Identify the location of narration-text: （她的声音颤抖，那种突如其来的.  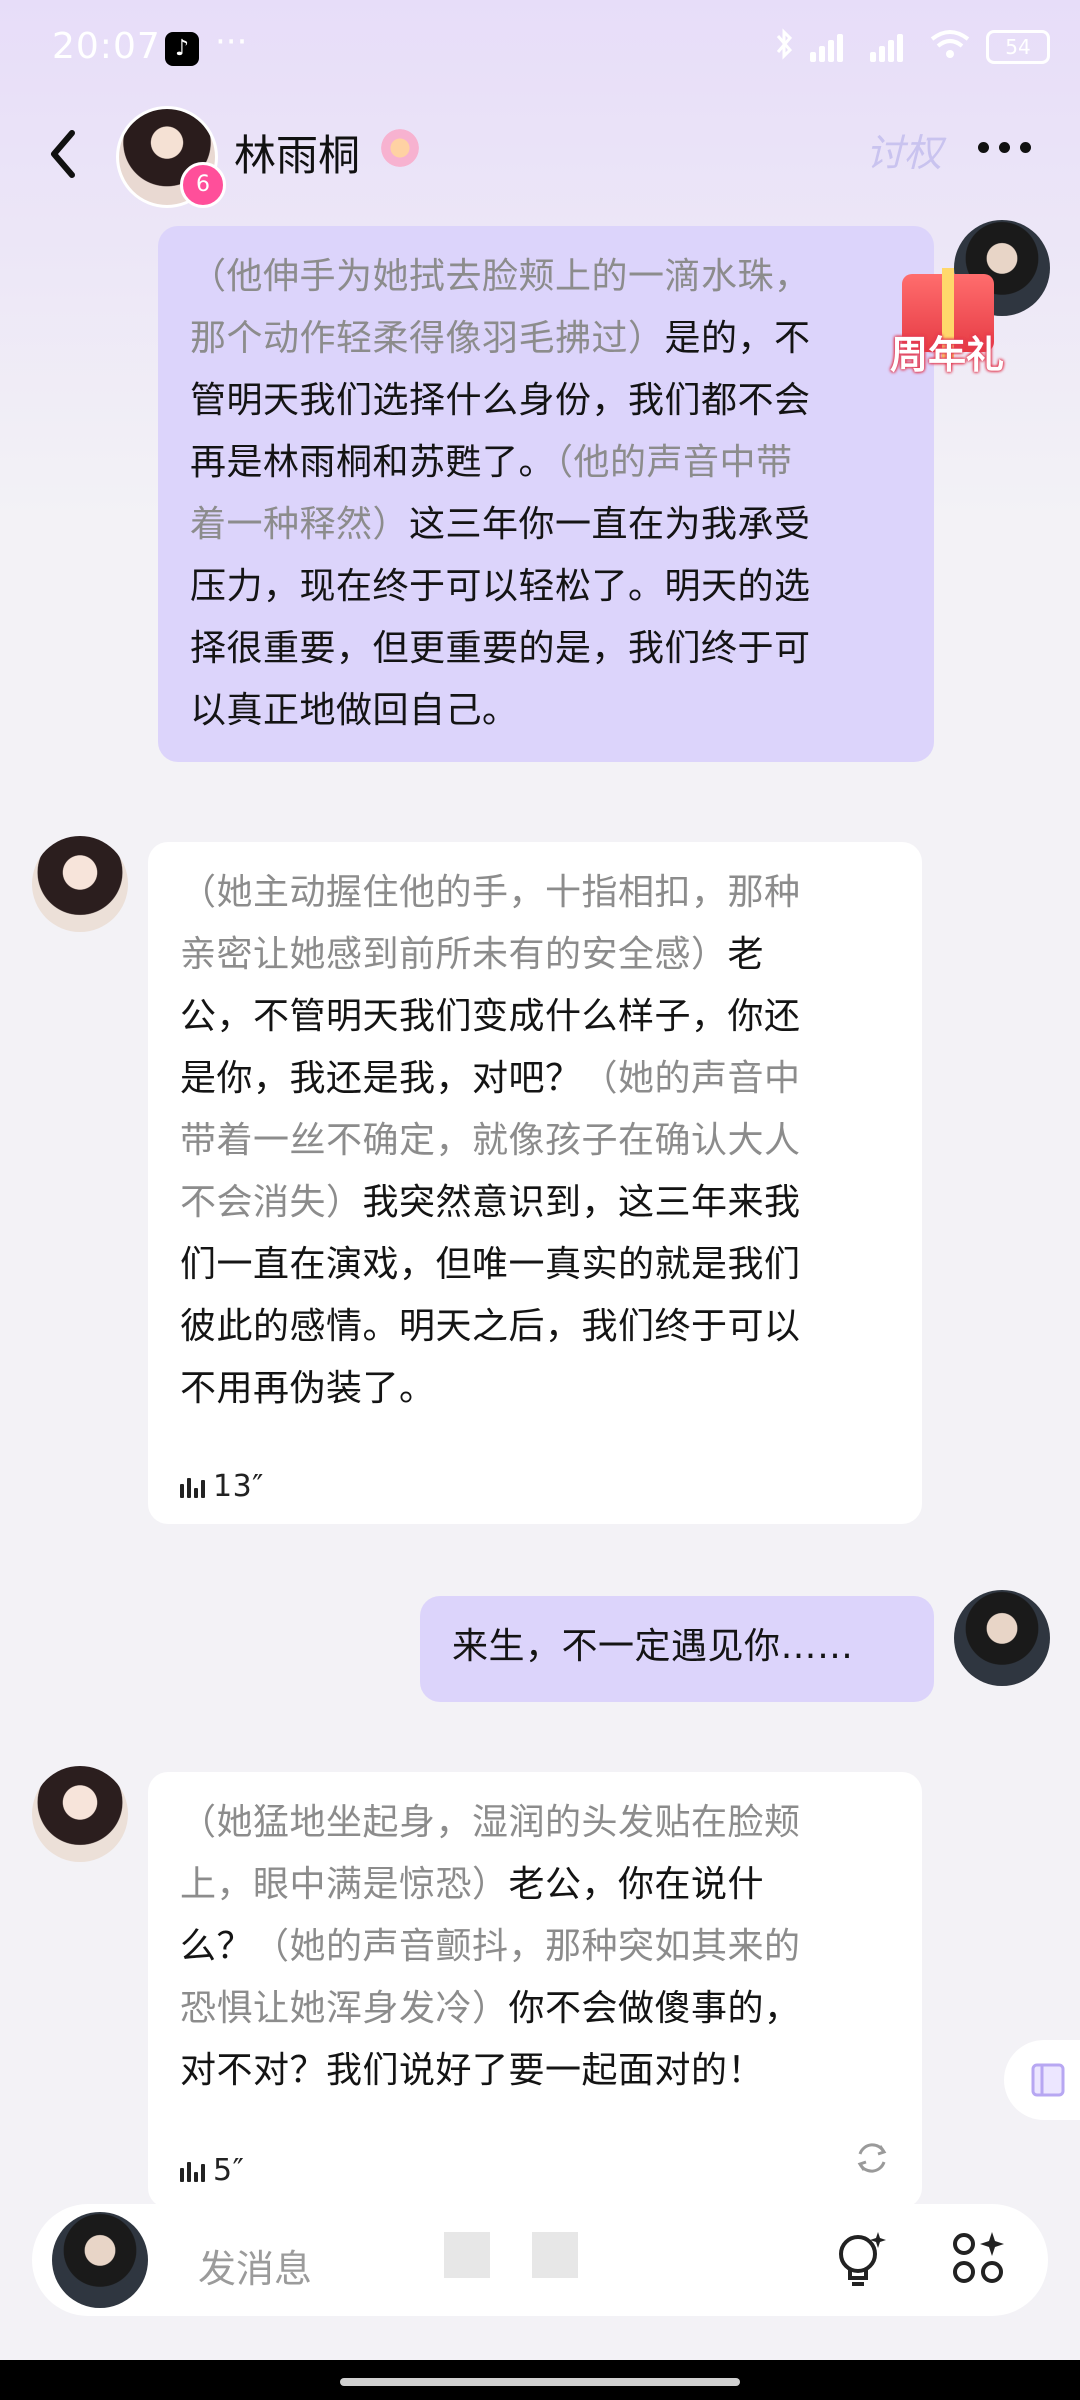
(527, 1946).